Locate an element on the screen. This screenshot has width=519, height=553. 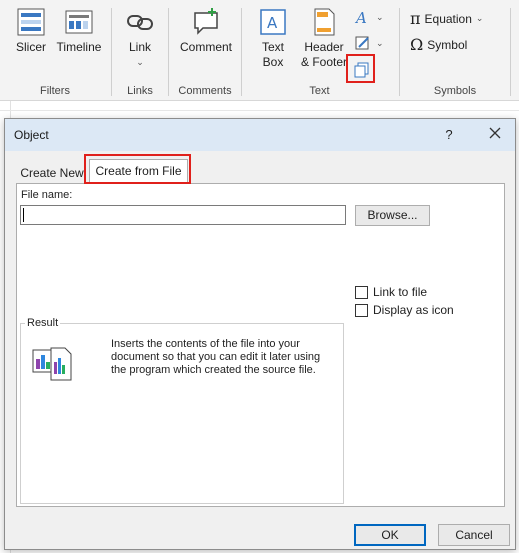
slicer-button: Slicer is located at coordinates (31, 30).